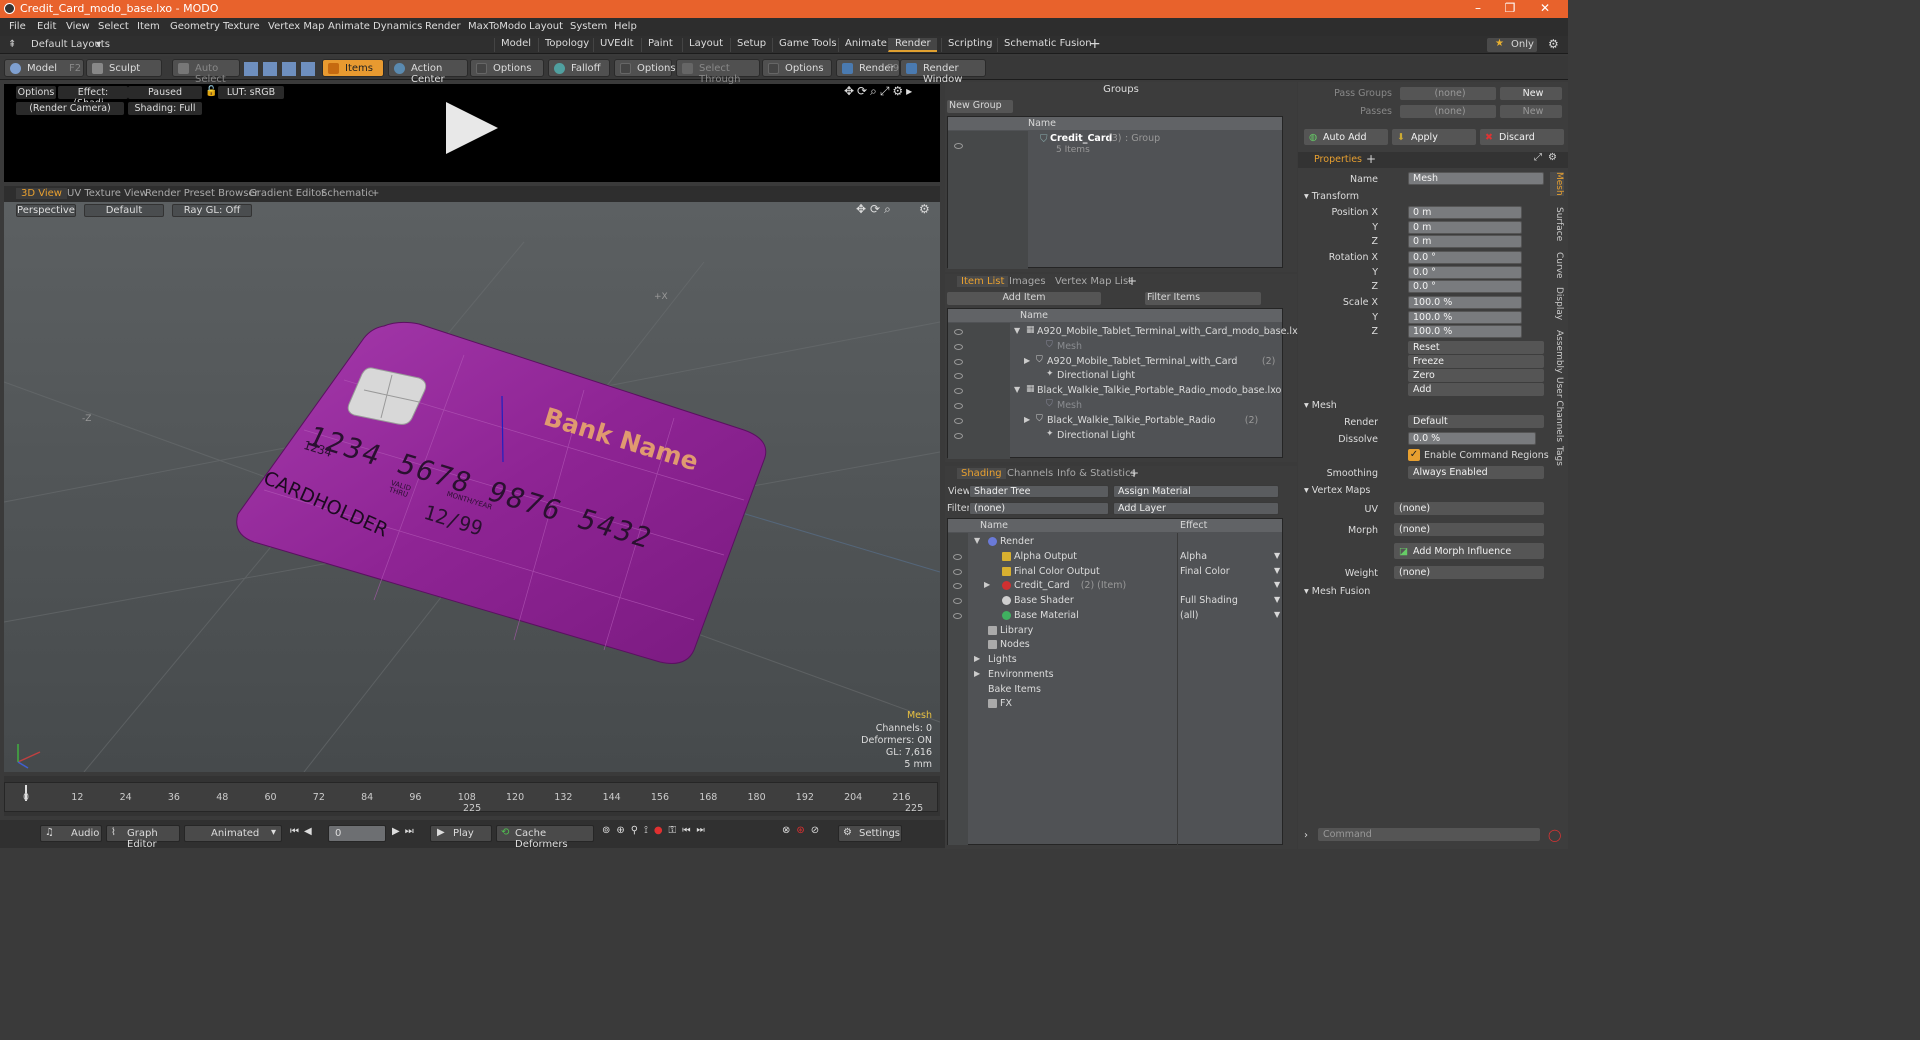  I want to click on action-options-button: Options, so click(507, 68).